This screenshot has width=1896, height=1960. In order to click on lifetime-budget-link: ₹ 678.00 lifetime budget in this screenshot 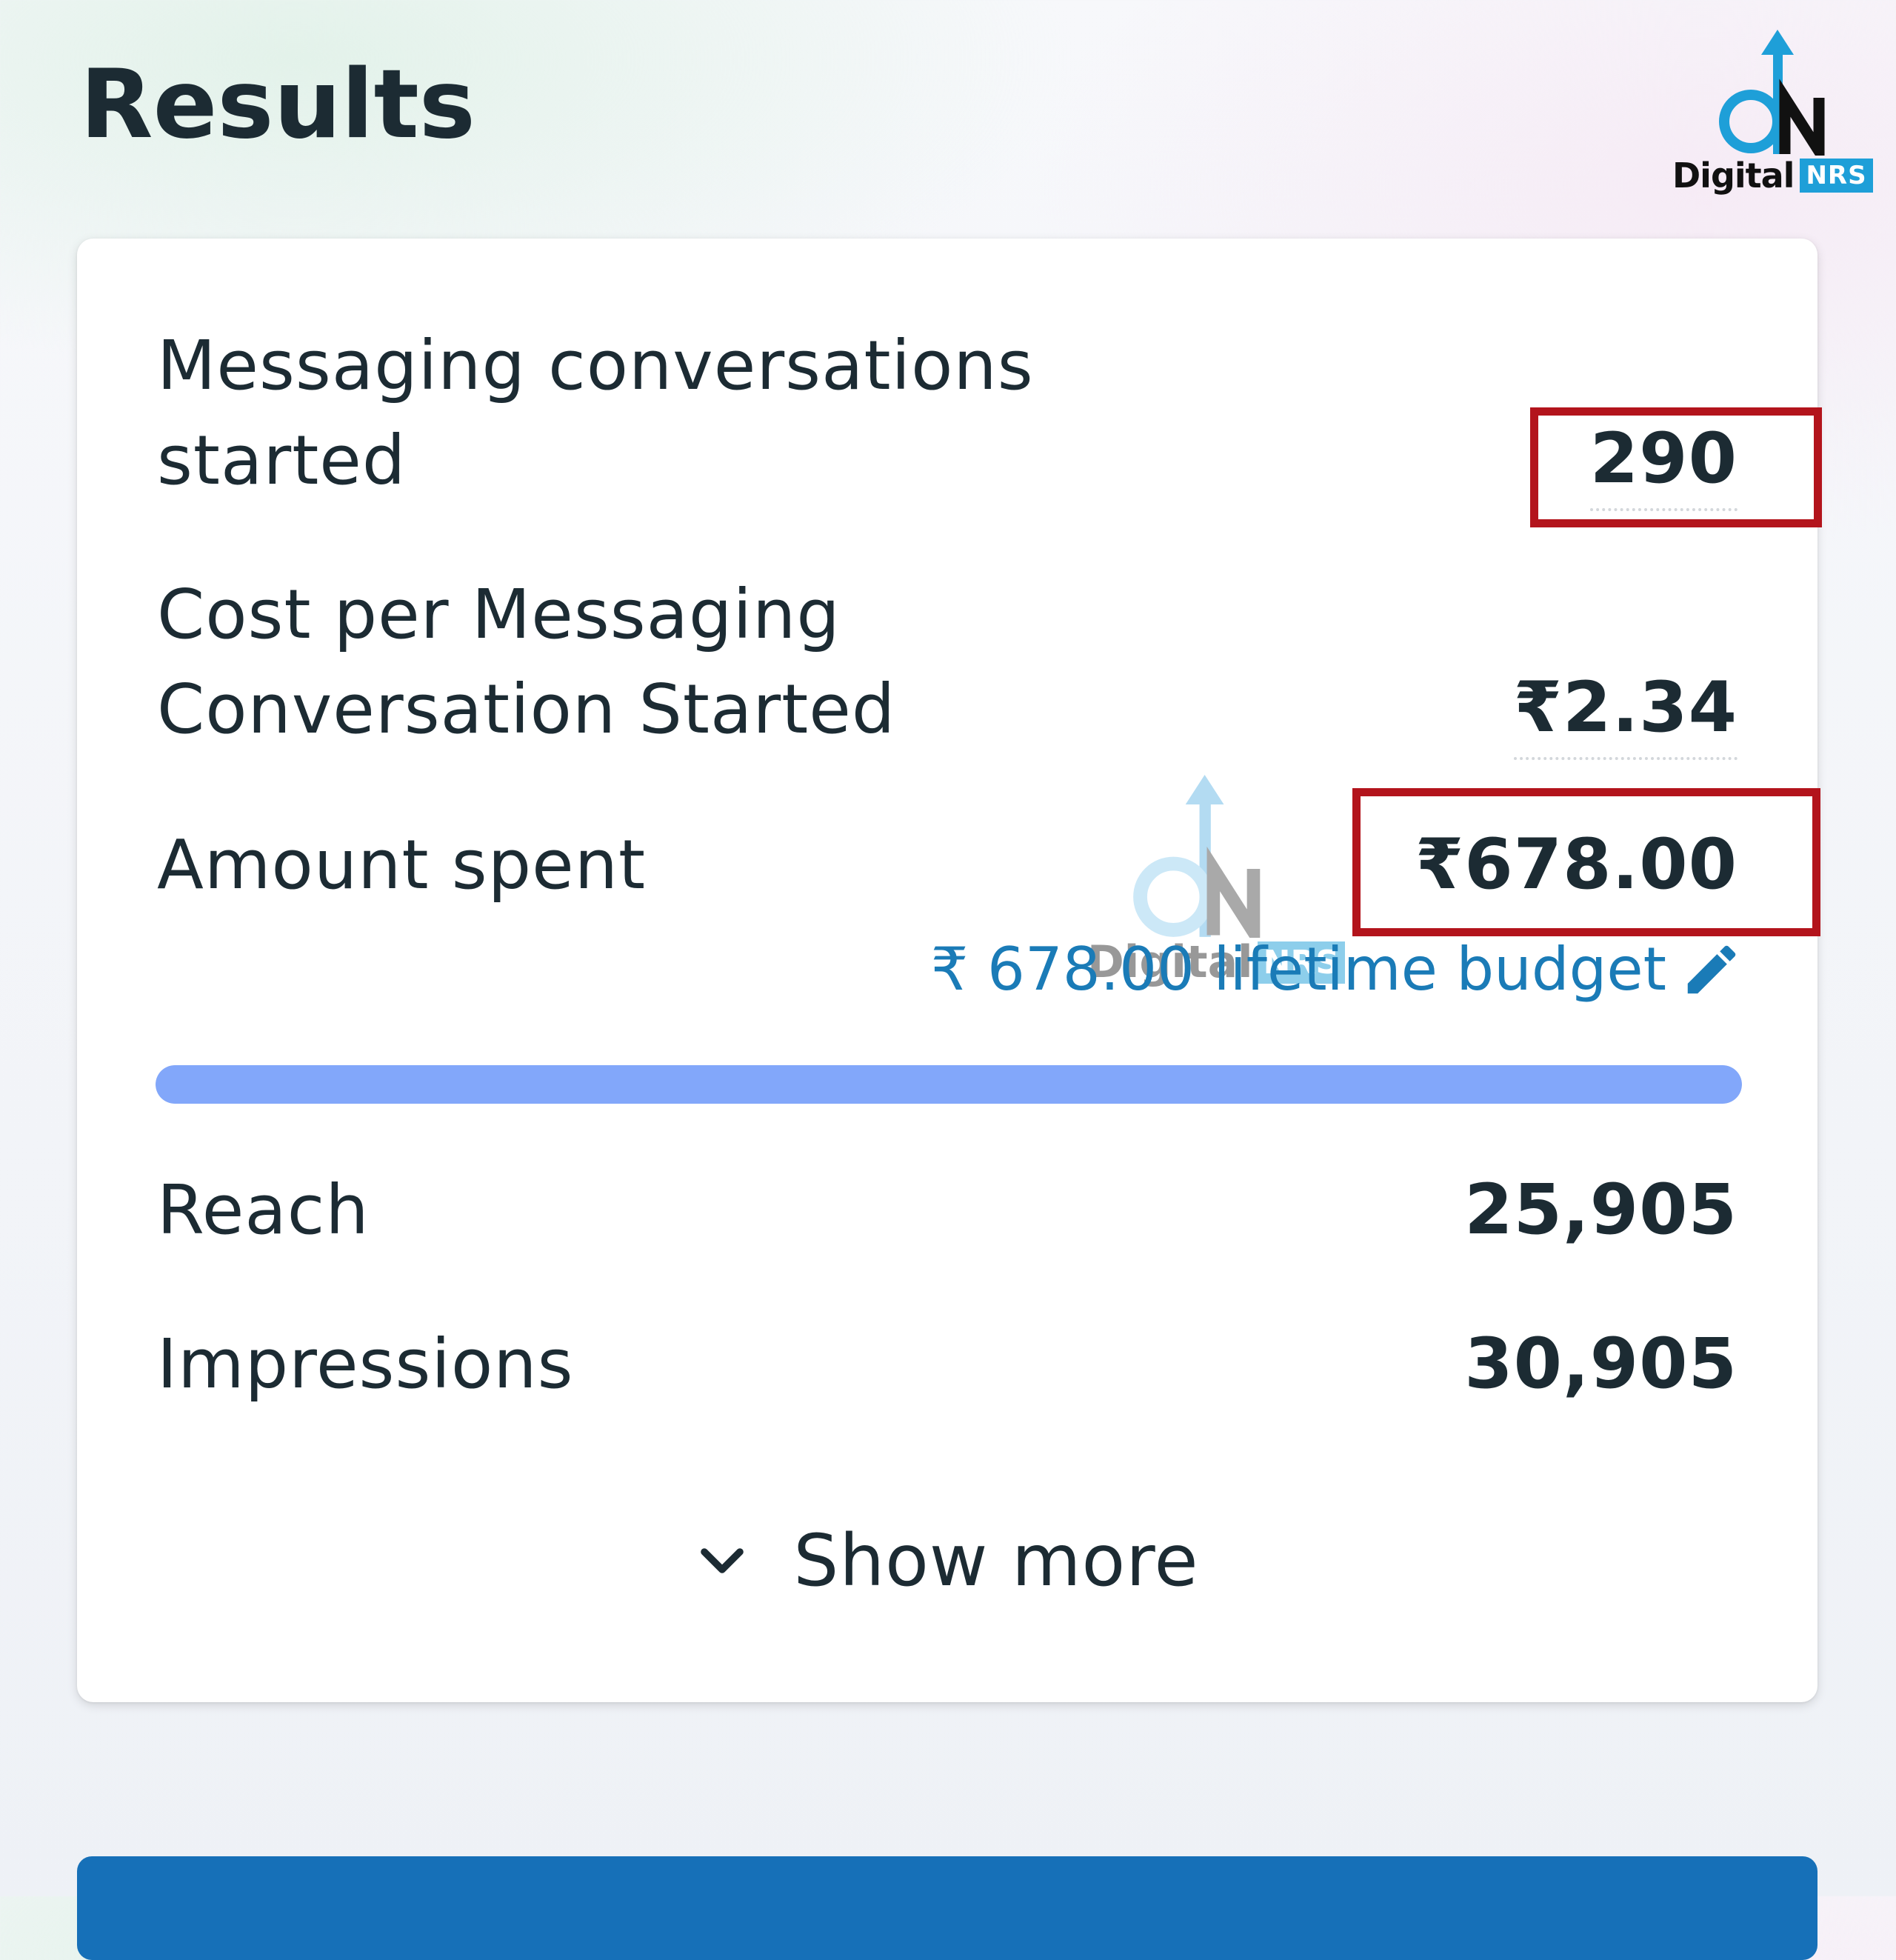, I will do `click(1337, 969)`.